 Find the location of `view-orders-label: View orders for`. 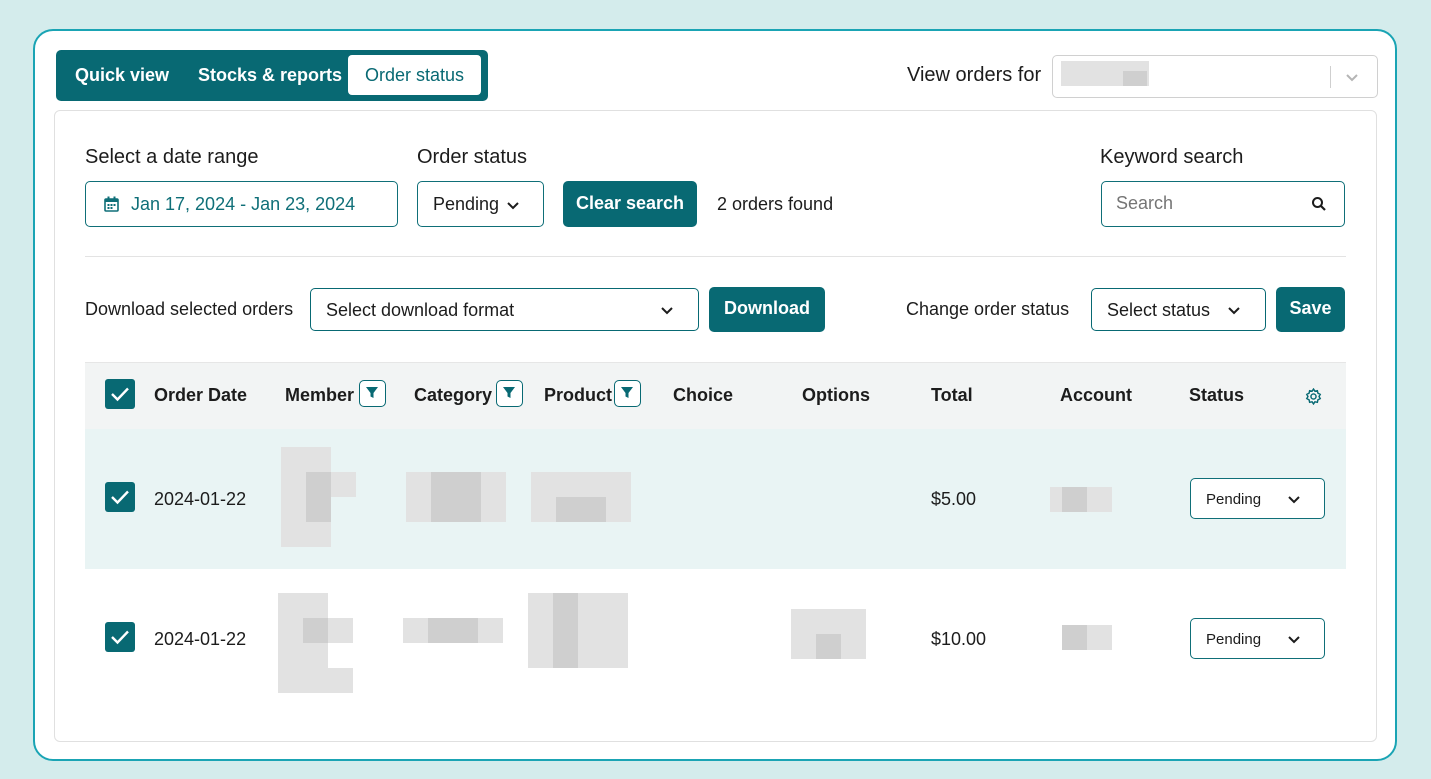

view-orders-label: View orders for is located at coordinates (974, 75).